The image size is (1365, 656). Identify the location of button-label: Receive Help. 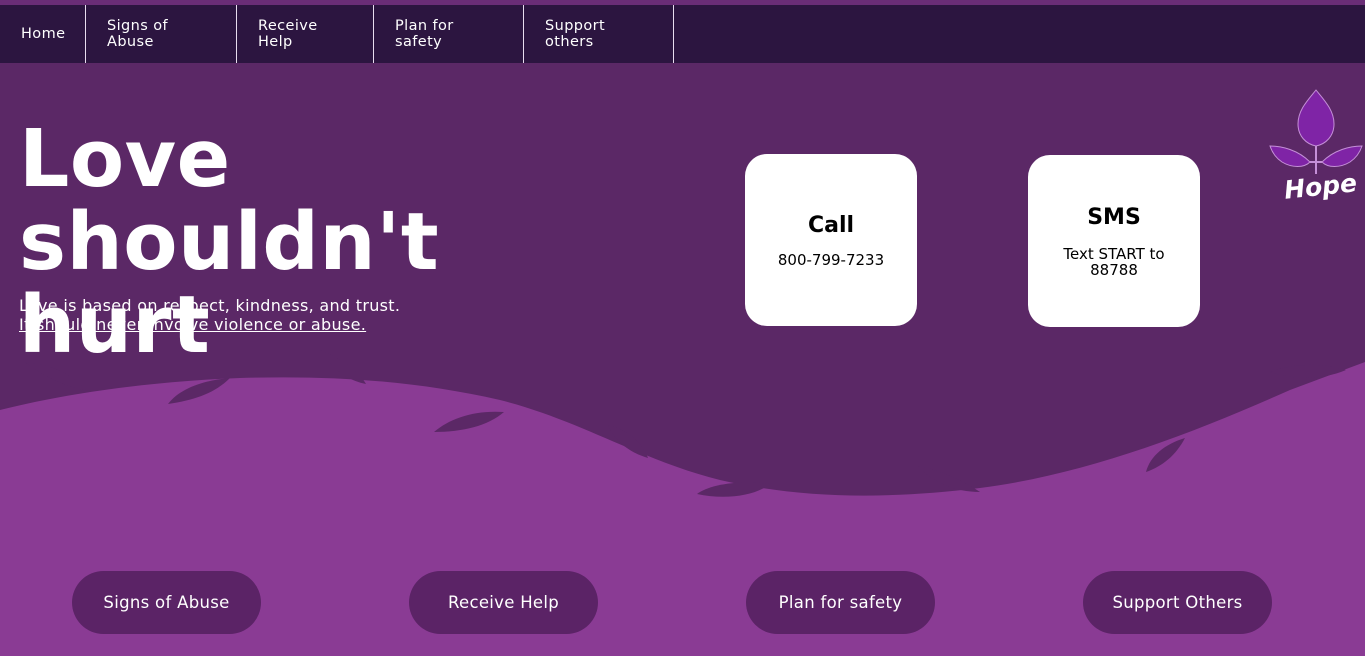
(503, 602).